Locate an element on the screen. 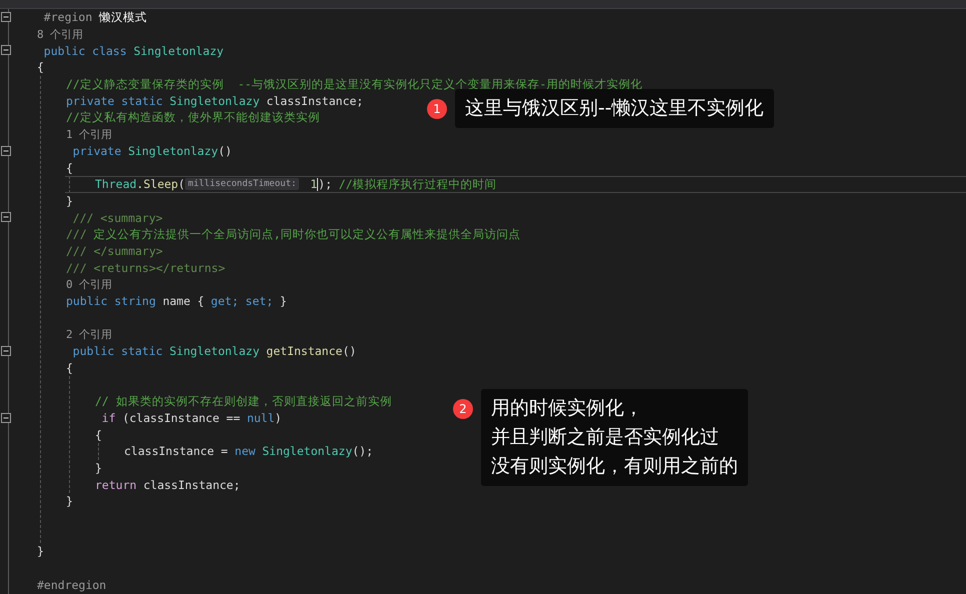  code-token: getInstance is located at coordinates (304, 351).